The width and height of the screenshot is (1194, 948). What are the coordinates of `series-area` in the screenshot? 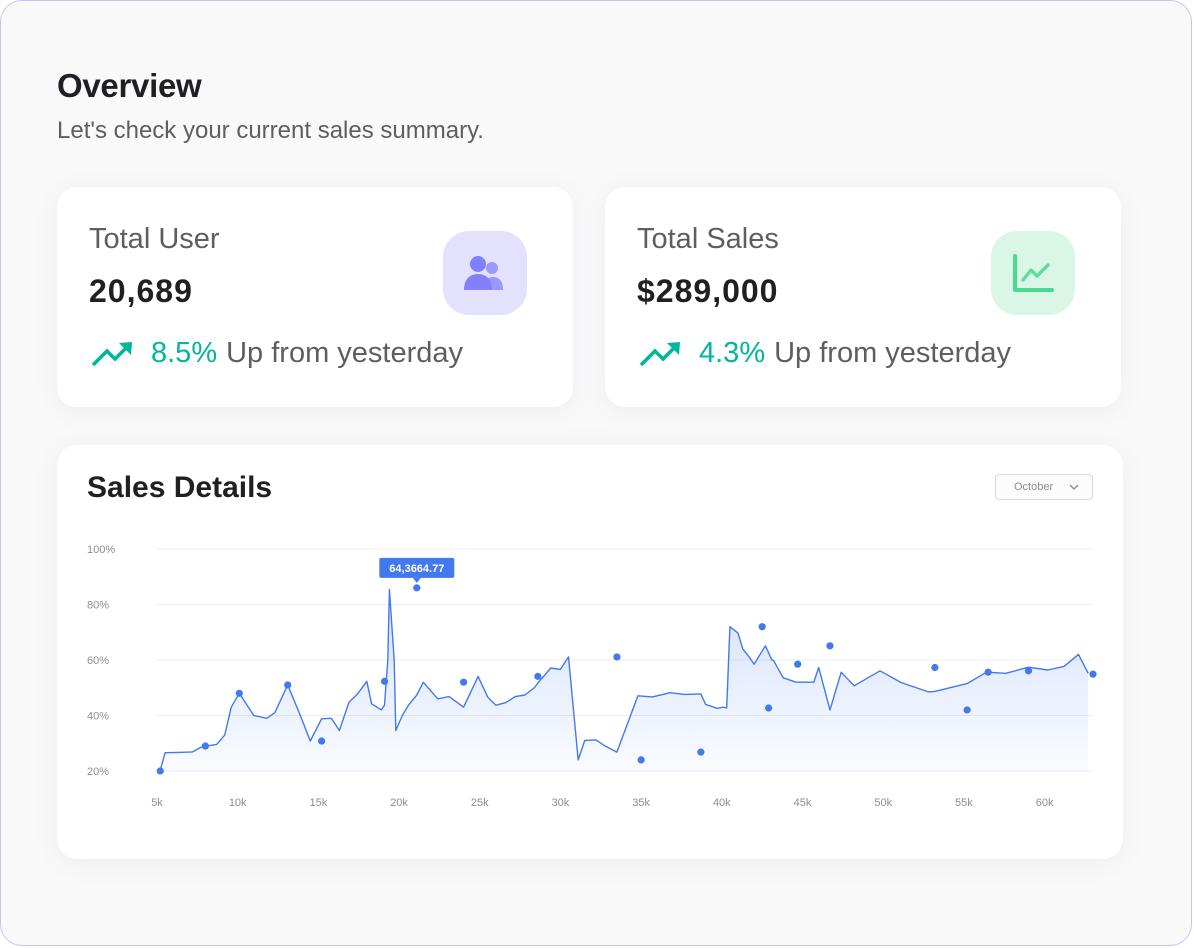 It's located at (624, 680).